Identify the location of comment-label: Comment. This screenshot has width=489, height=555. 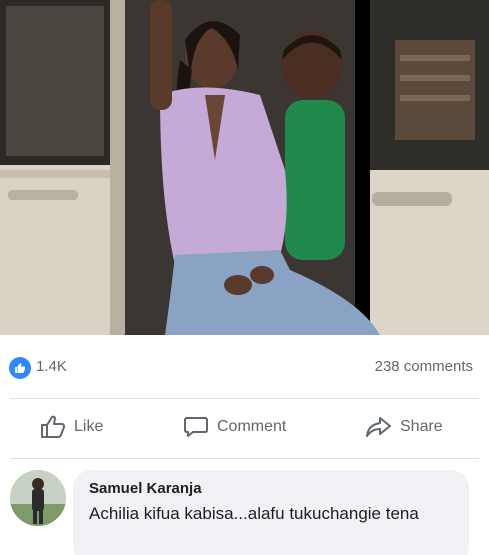
(252, 426).